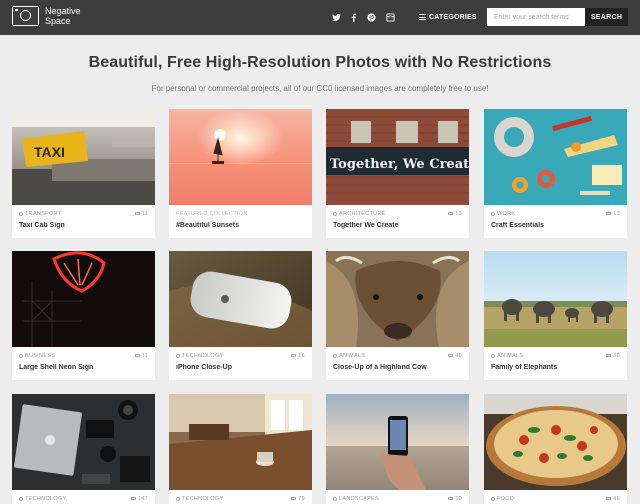 The image size is (640, 504). Describe the element at coordinates (422, 17) in the screenshot. I see `list-icon` at that location.